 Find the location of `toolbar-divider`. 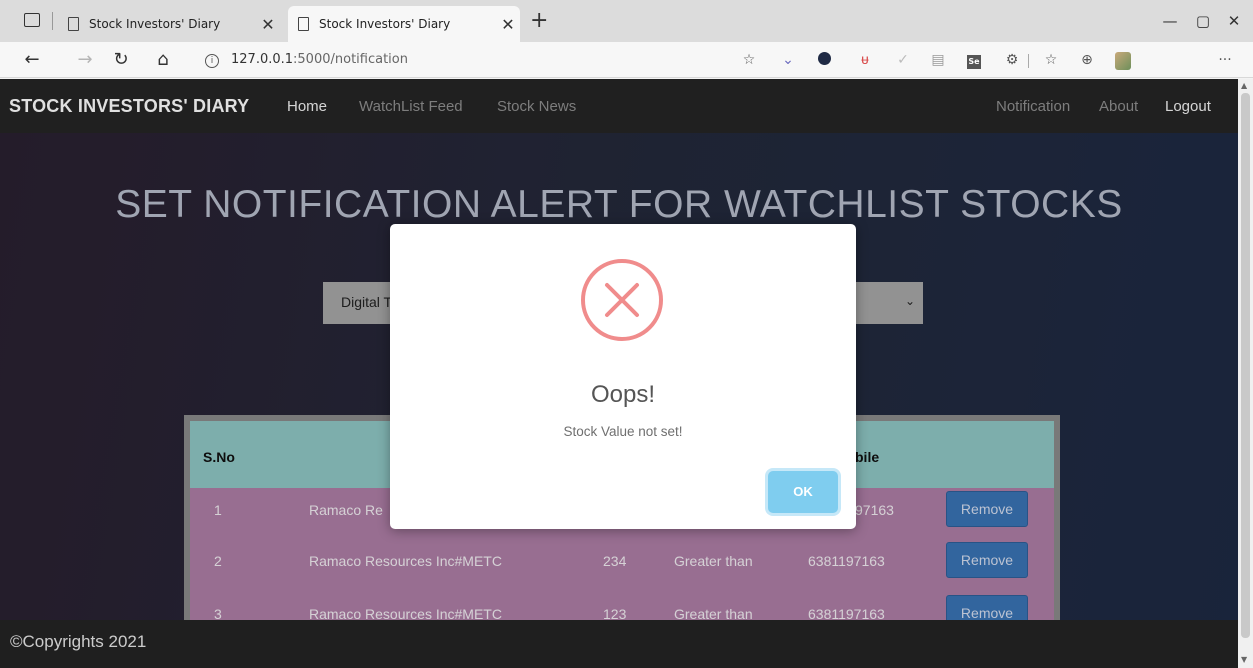

toolbar-divider is located at coordinates (1028, 61).